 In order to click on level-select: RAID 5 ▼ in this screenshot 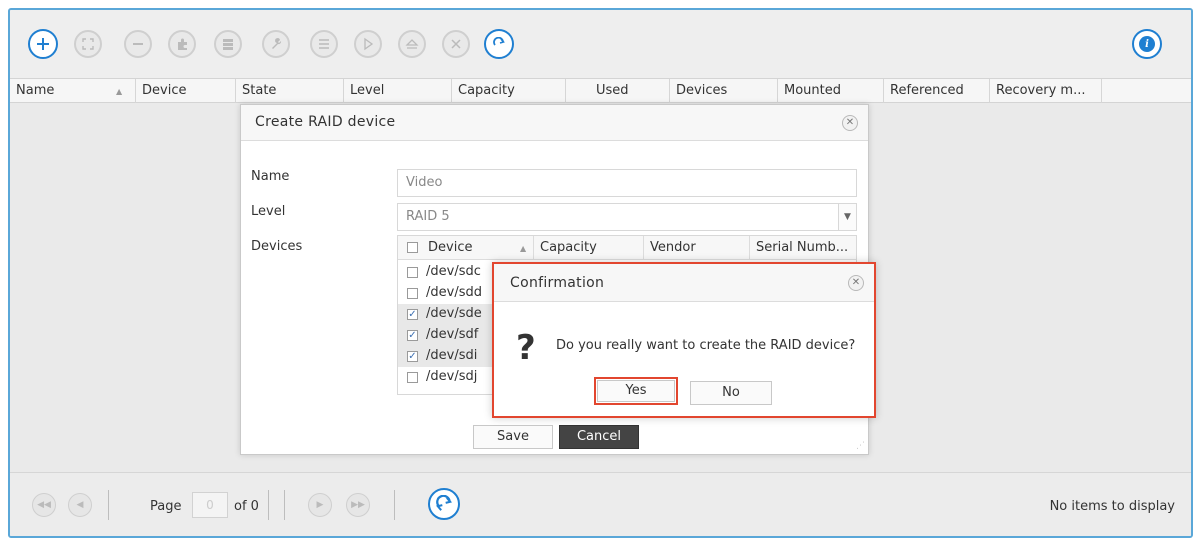, I will do `click(627, 217)`.